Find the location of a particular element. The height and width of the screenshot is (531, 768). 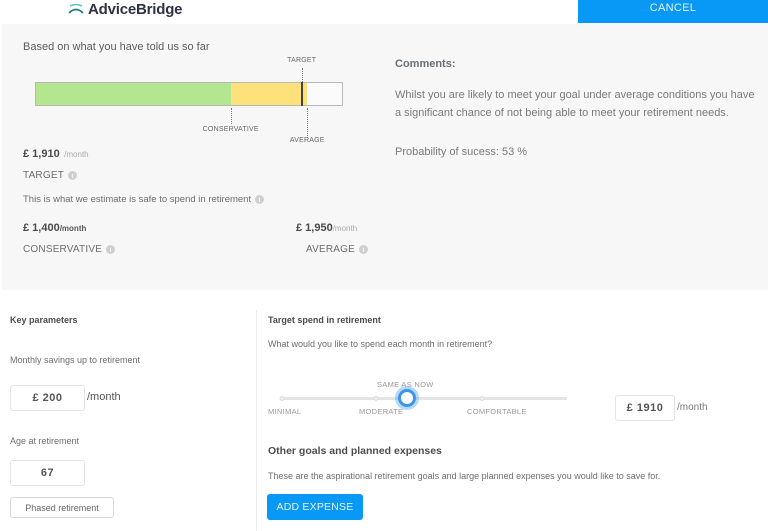

monthly-savings-unit: /month is located at coordinates (104, 397).